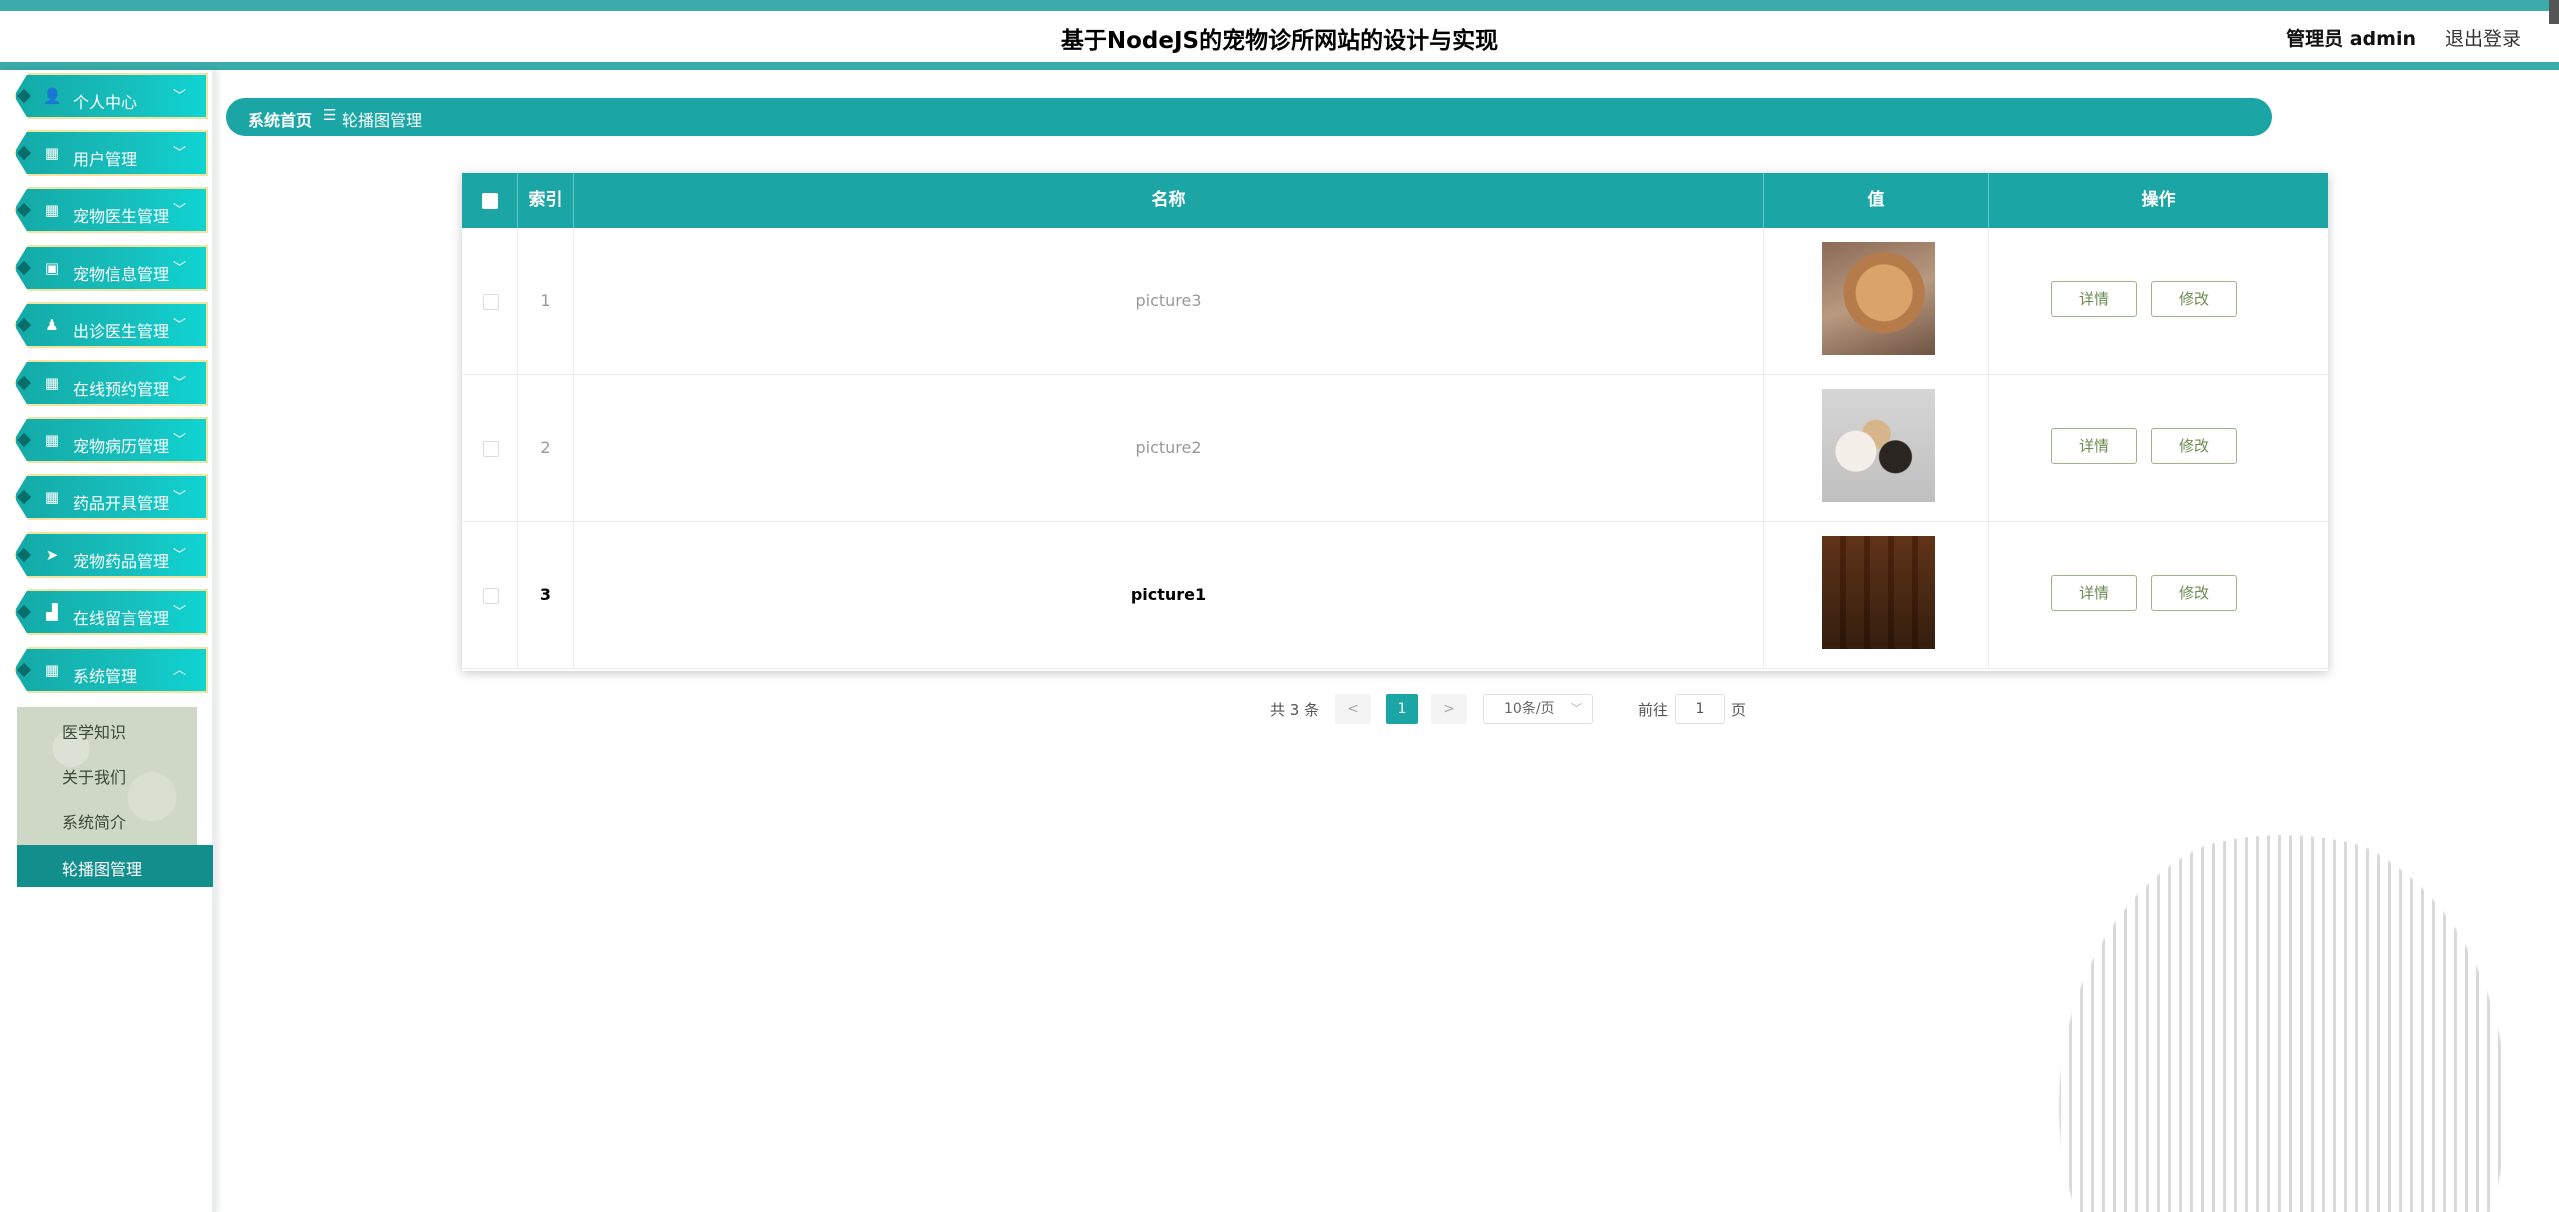 The height and width of the screenshot is (1212, 2559). I want to click on sidebar-item-label: 在线预约管理, so click(121, 389).